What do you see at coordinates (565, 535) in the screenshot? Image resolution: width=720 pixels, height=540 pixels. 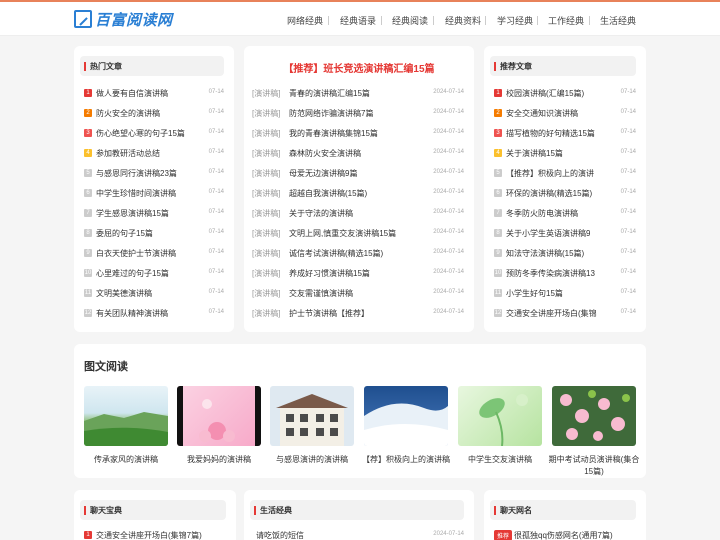 I see `list-item: 推荐 很孤独qq伤感网名(通用7篇)` at bounding box center [565, 535].